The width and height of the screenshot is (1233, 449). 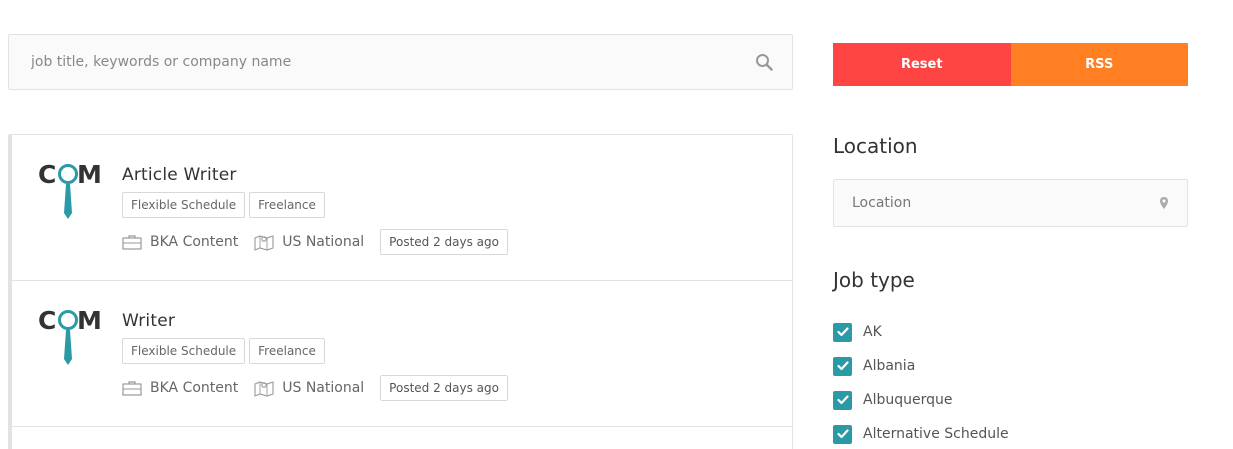 What do you see at coordinates (889, 366) in the screenshot?
I see `option-label: Albania` at bounding box center [889, 366].